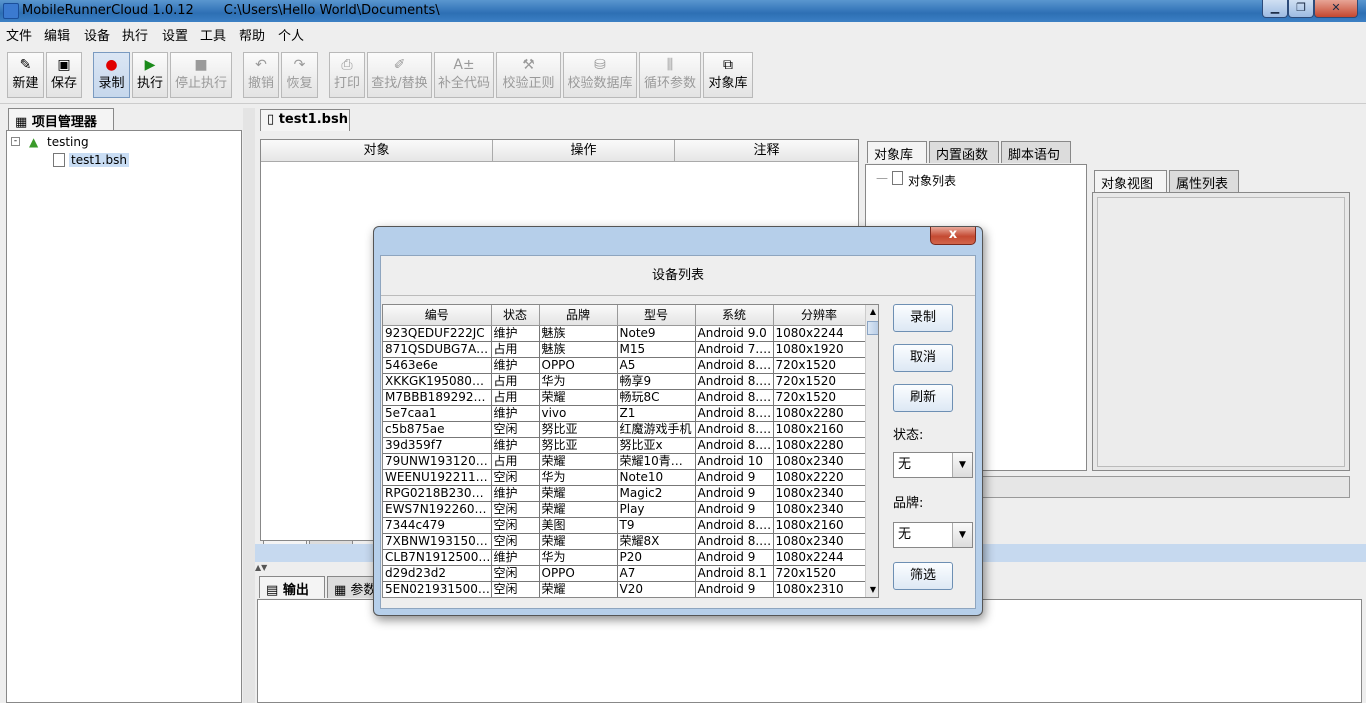 The width and height of the screenshot is (1366, 703). Describe the element at coordinates (299, 75) in the screenshot. I see `redo-button: ↷ 恢复` at that location.